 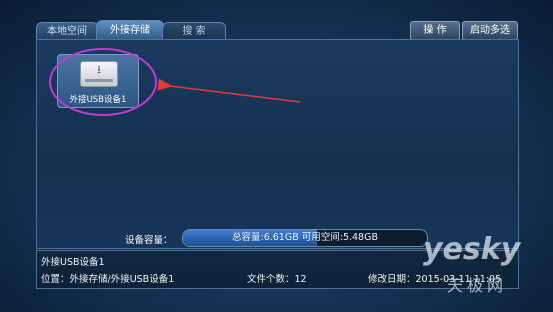 I want to click on info-file-count: 文件个数：12, so click(x=277, y=279).